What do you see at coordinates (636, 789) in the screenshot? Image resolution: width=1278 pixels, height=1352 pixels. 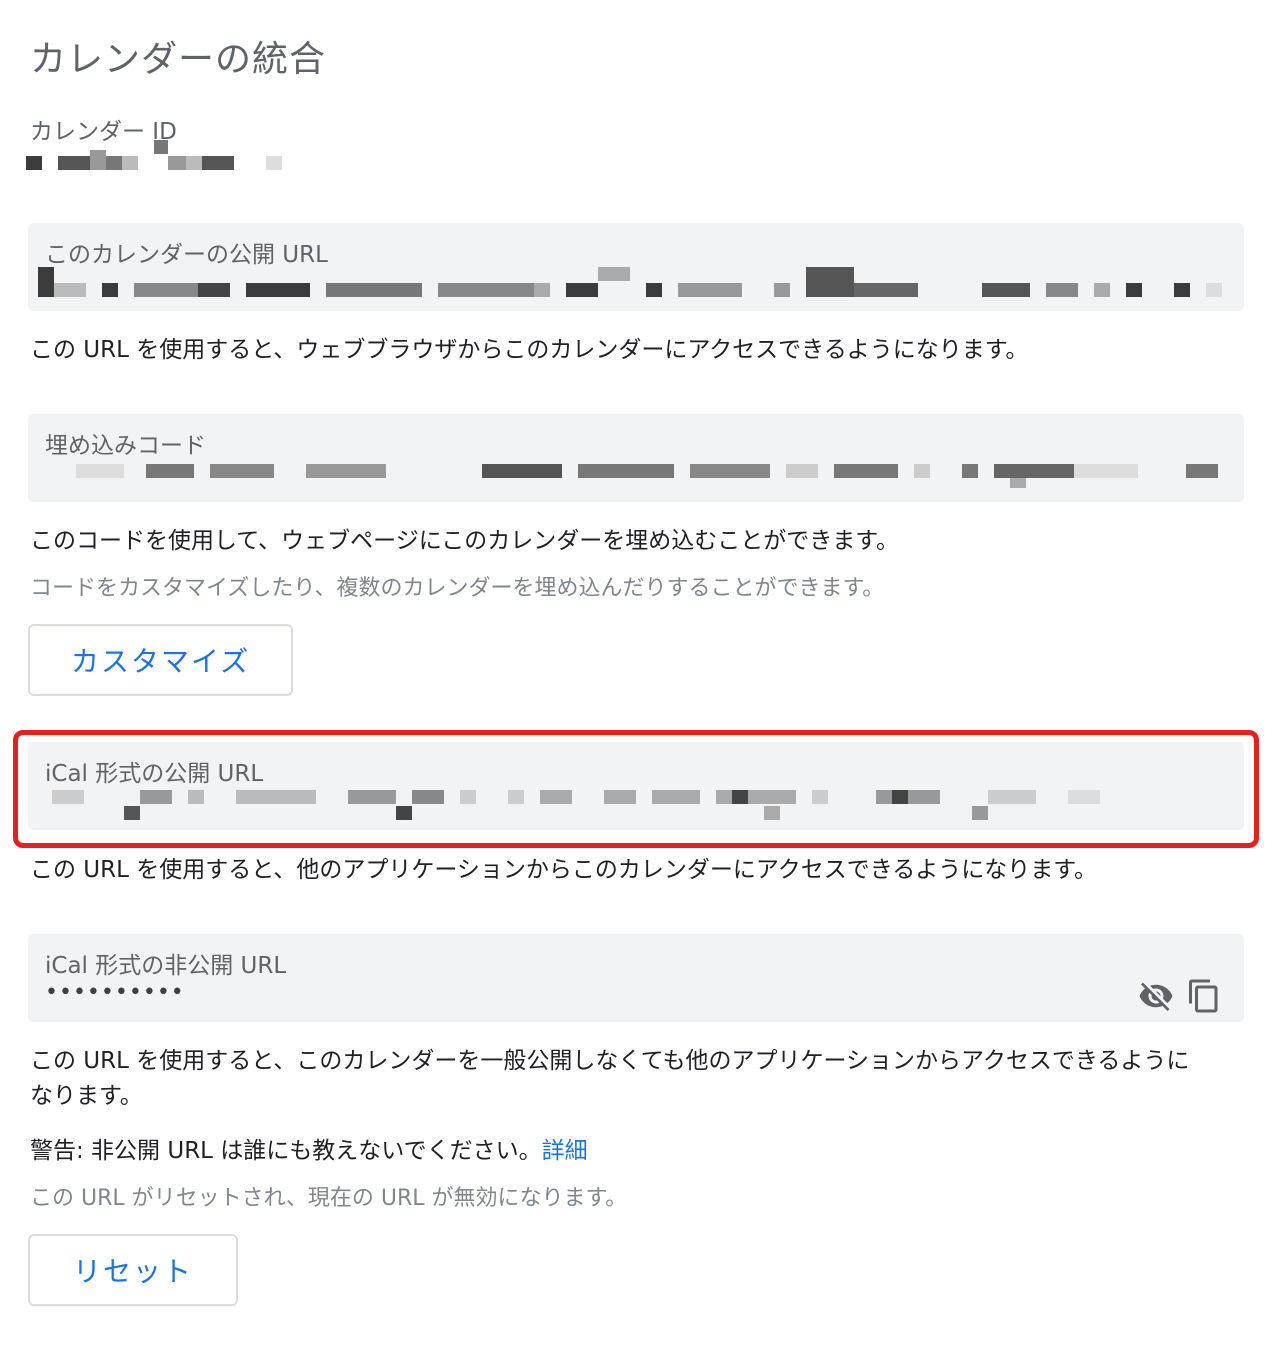 I see `highlight-box` at bounding box center [636, 789].